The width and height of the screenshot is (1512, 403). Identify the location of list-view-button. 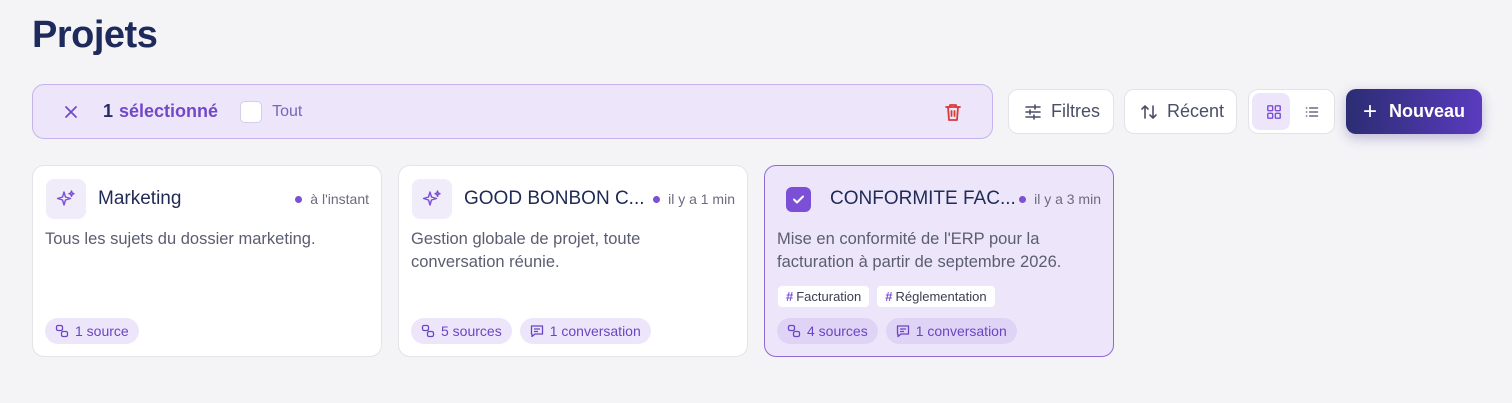
(1309, 111).